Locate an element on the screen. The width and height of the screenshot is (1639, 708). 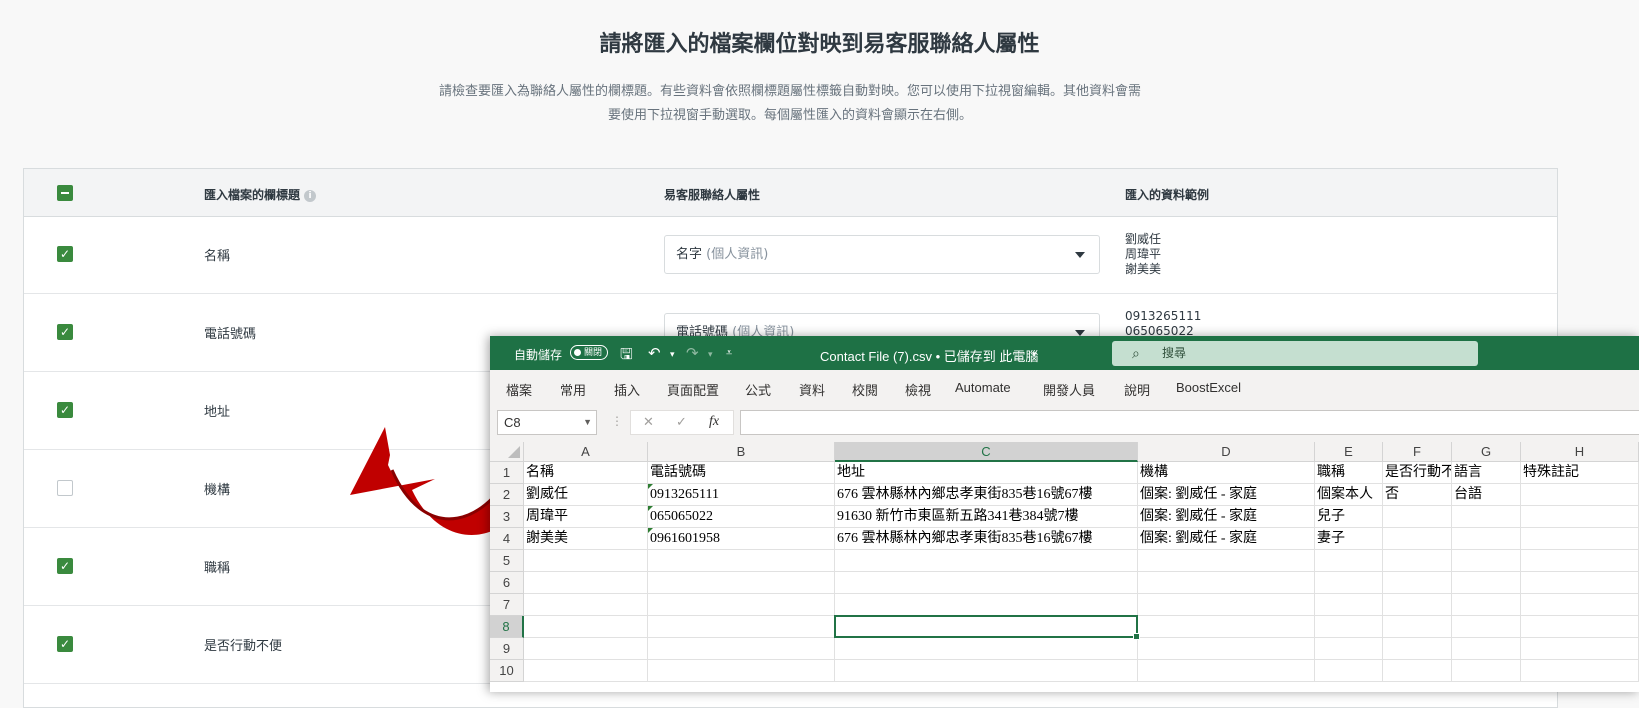
row-header: 6 is located at coordinates (507, 583).